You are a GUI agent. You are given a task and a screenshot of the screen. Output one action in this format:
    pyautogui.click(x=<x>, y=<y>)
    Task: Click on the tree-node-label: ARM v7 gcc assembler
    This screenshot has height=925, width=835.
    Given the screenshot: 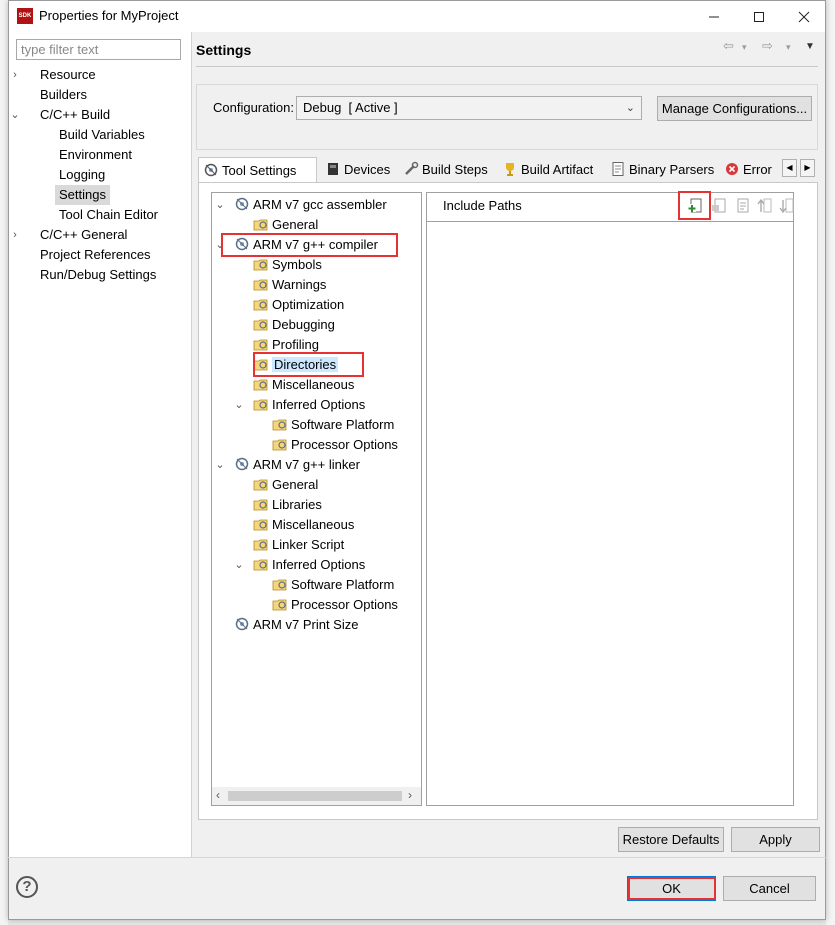 What is the action you would take?
    pyautogui.click(x=320, y=204)
    